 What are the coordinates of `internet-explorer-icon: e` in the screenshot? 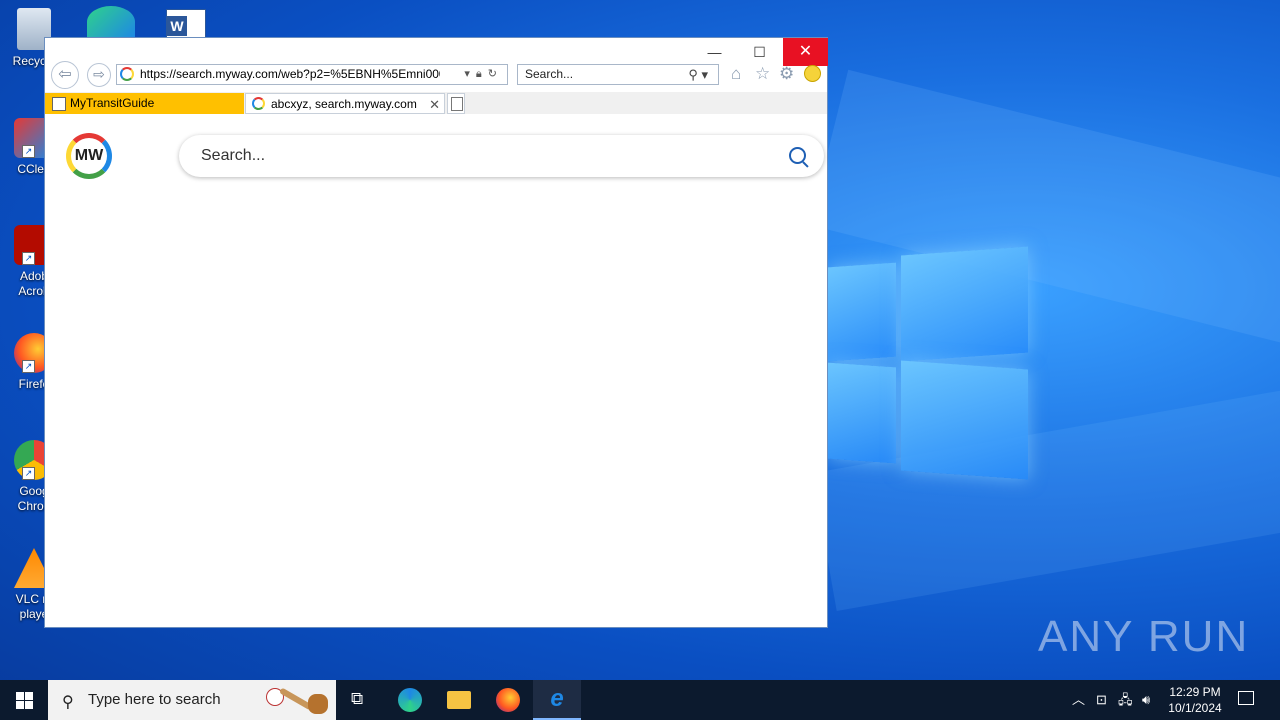 It's located at (557, 698).